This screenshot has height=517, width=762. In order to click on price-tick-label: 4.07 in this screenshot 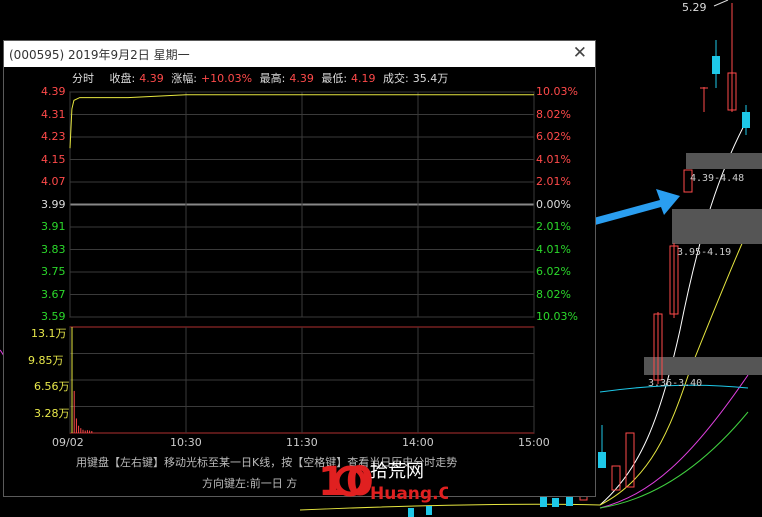, I will do `click(53, 181)`.